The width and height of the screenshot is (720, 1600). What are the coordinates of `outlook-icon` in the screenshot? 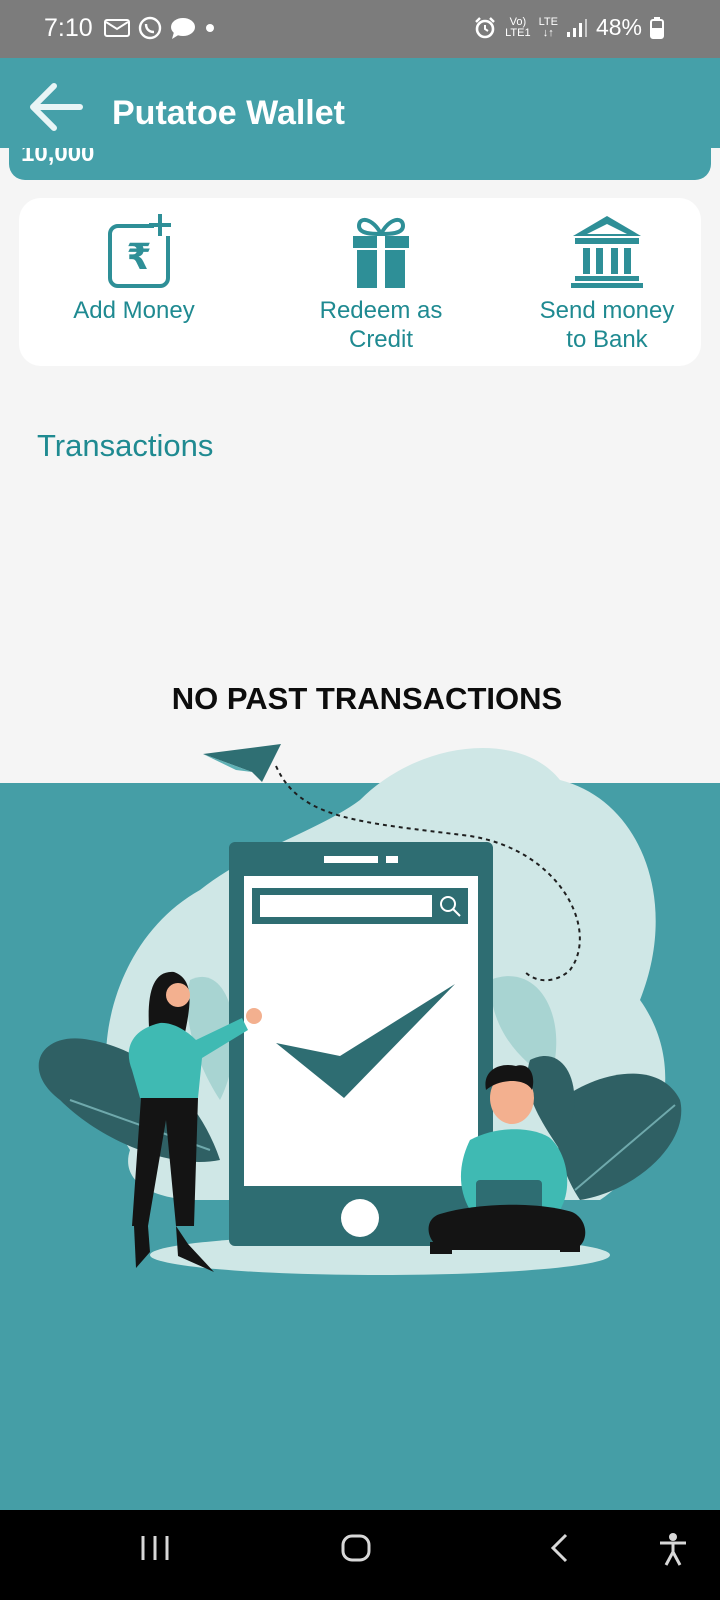 It's located at (117, 28).